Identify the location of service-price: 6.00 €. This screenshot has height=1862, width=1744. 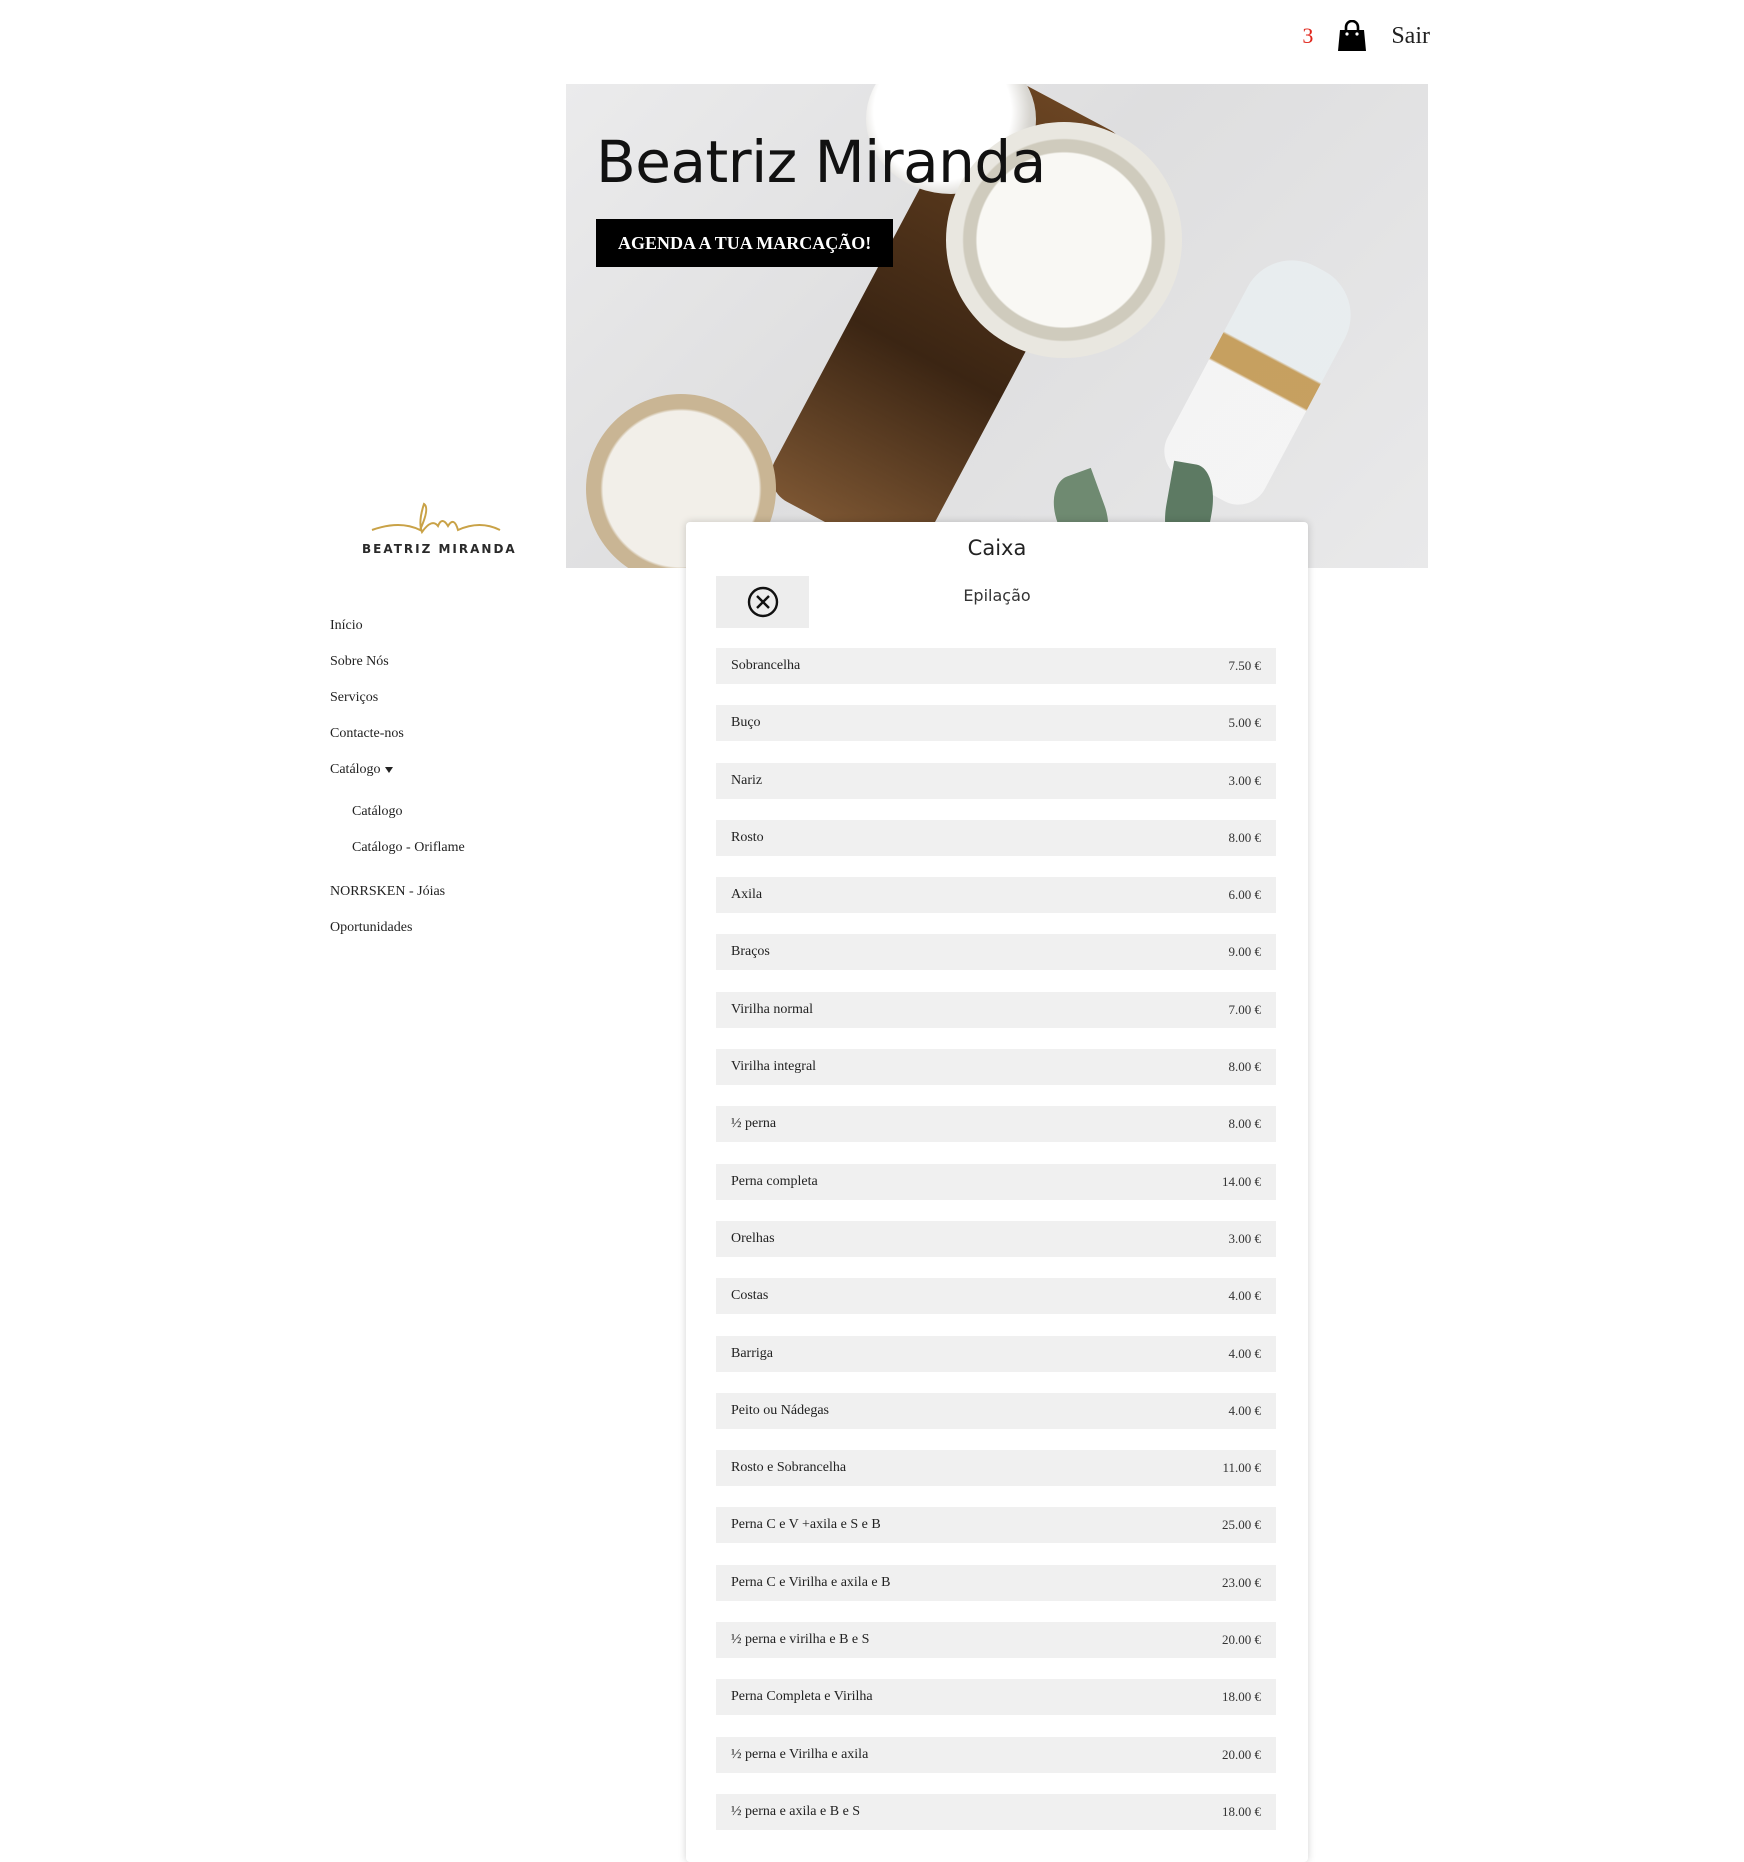
(1245, 895).